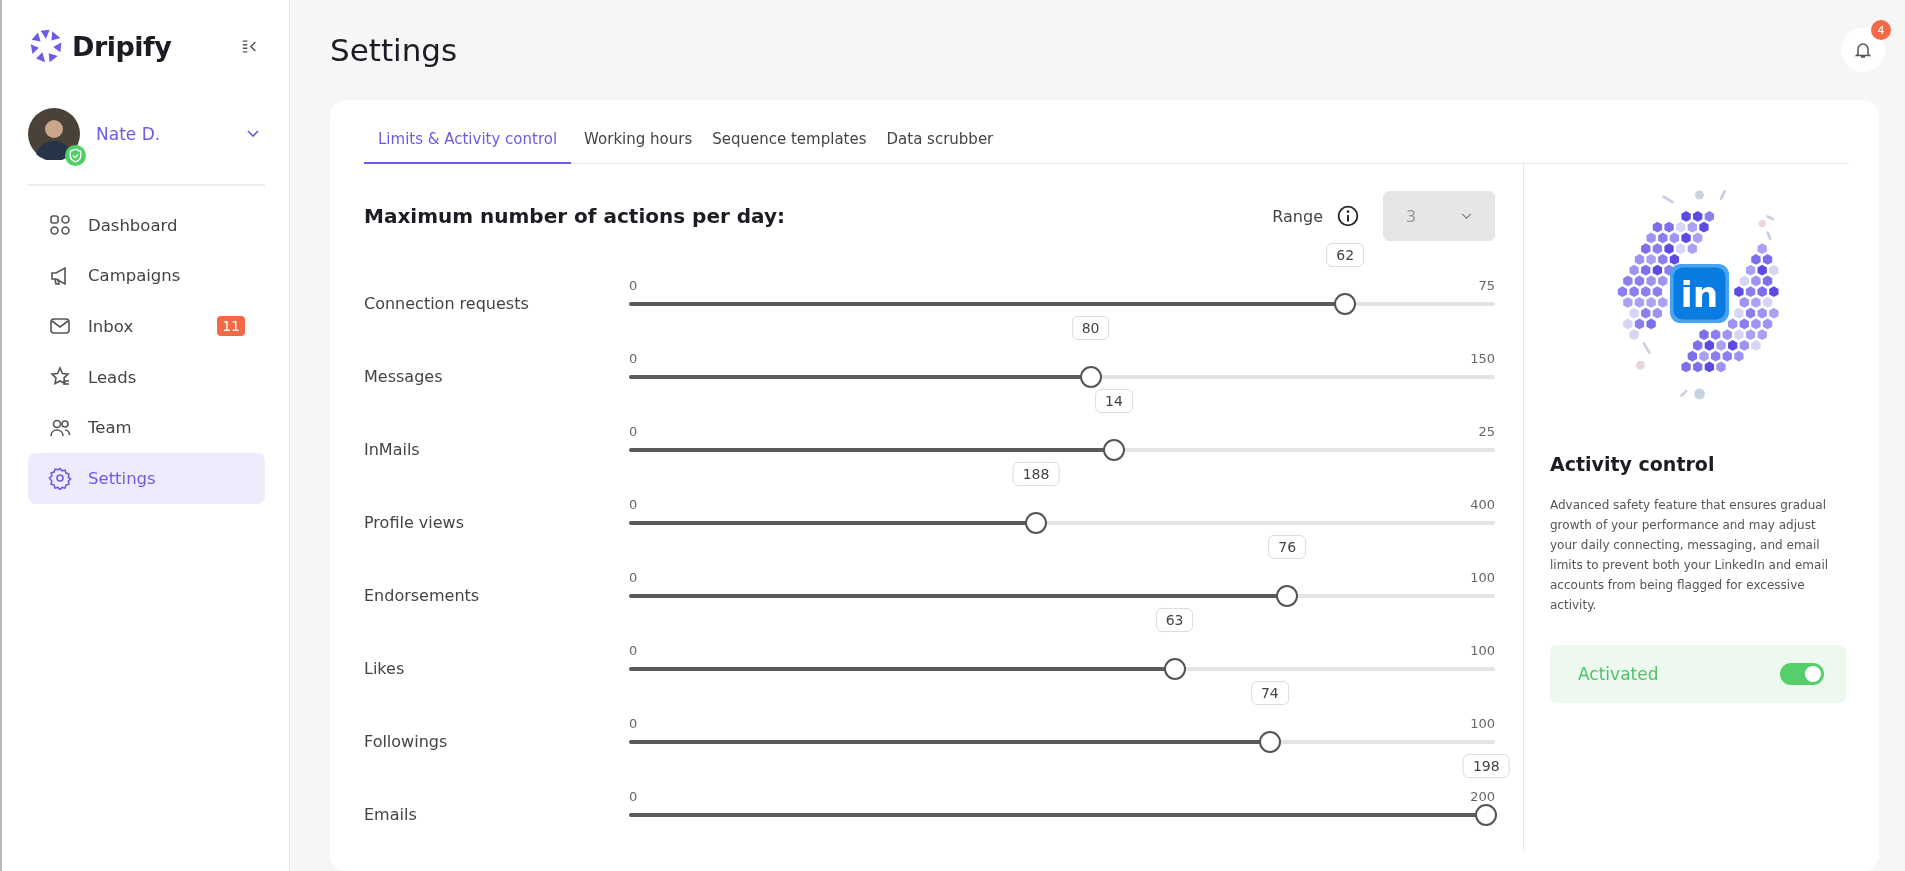 This screenshot has height=871, width=1905. I want to click on slider-label: Profile views, so click(414, 523).